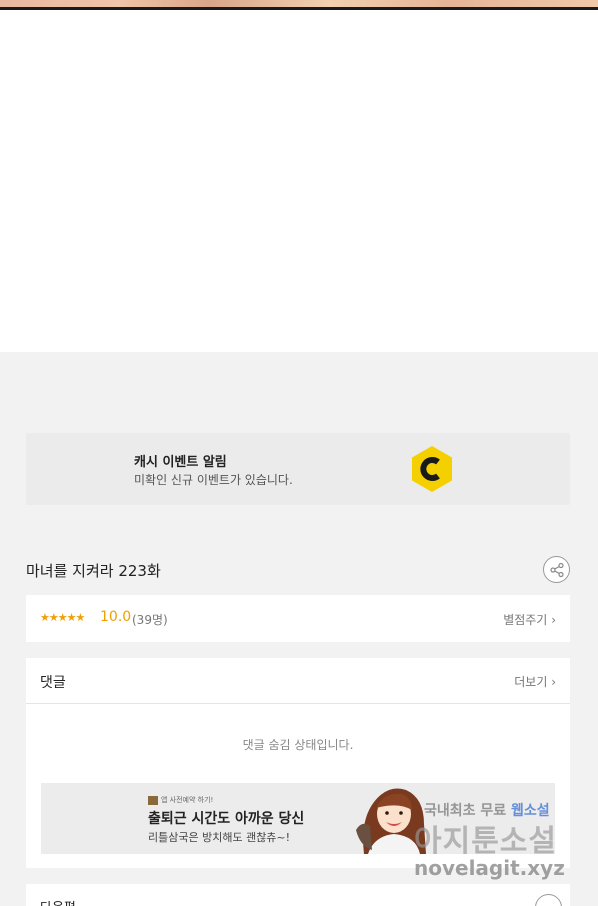 This screenshot has height=906, width=598. What do you see at coordinates (548, 900) in the screenshot?
I see `next-episode-icon` at bounding box center [548, 900].